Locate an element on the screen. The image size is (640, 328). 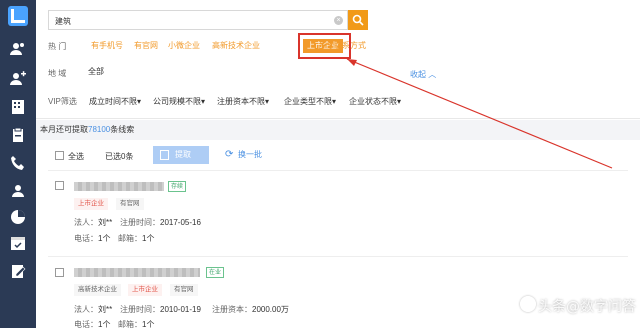
users-icon is located at coordinates (18, 49).